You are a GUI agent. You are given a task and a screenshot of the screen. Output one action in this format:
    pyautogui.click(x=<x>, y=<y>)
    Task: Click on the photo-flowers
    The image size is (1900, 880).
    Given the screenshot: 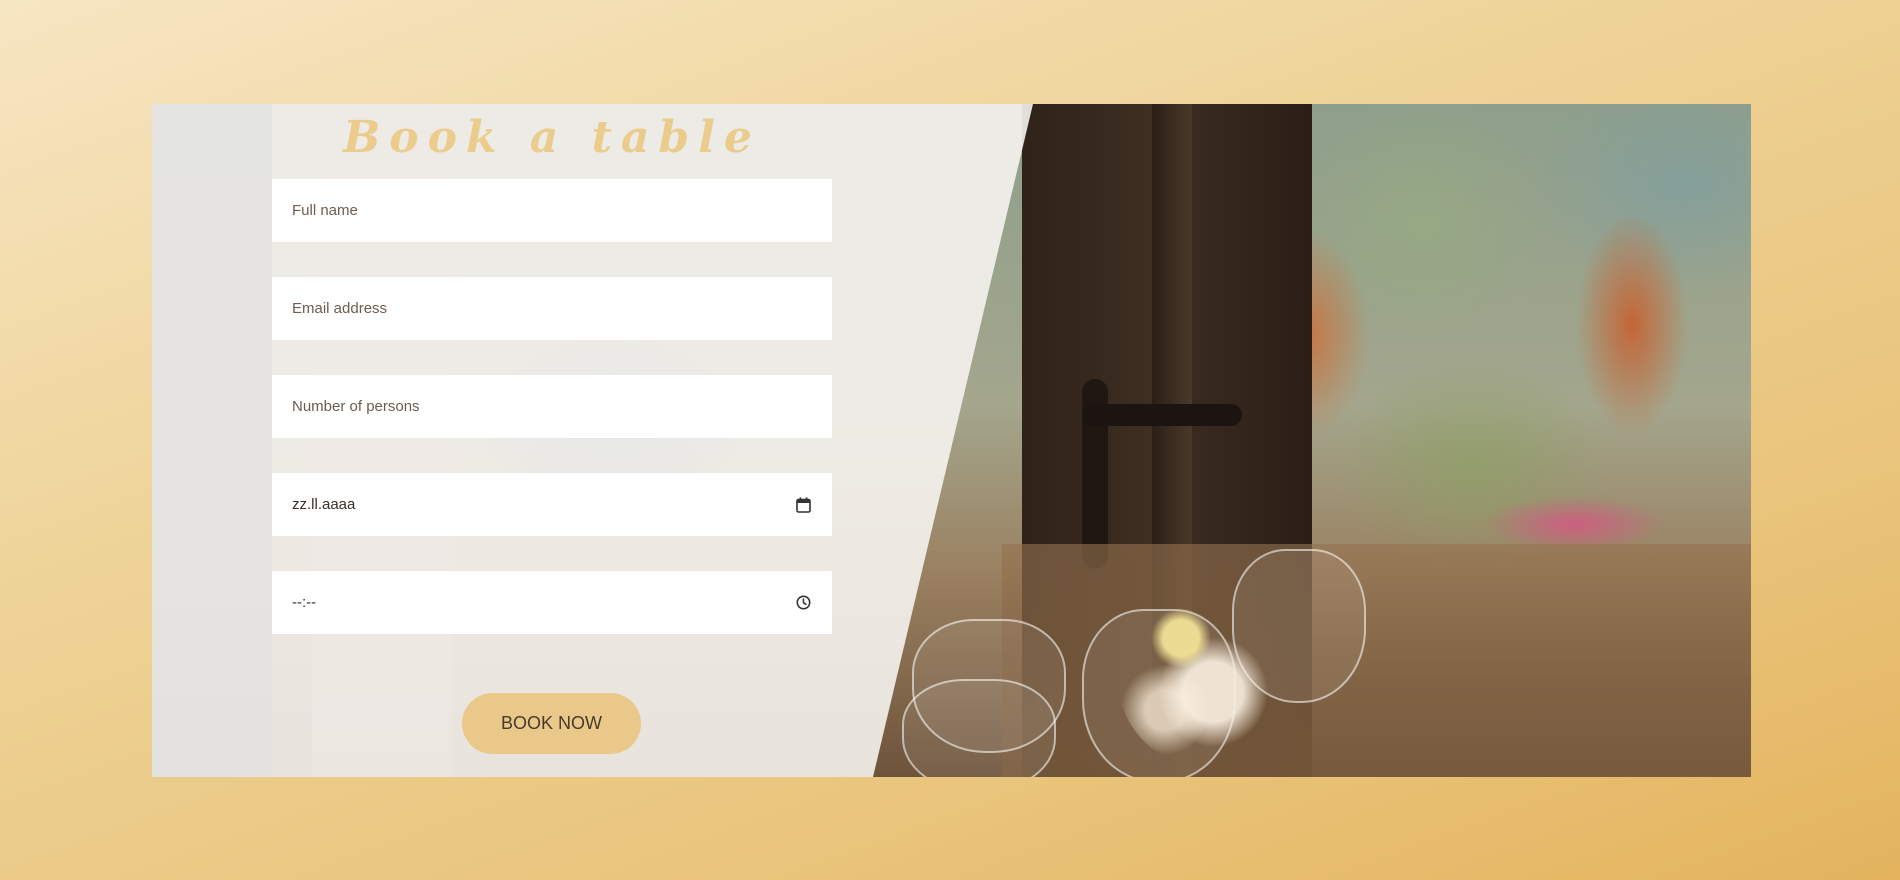 What is the action you would take?
    pyautogui.click(x=1197, y=674)
    